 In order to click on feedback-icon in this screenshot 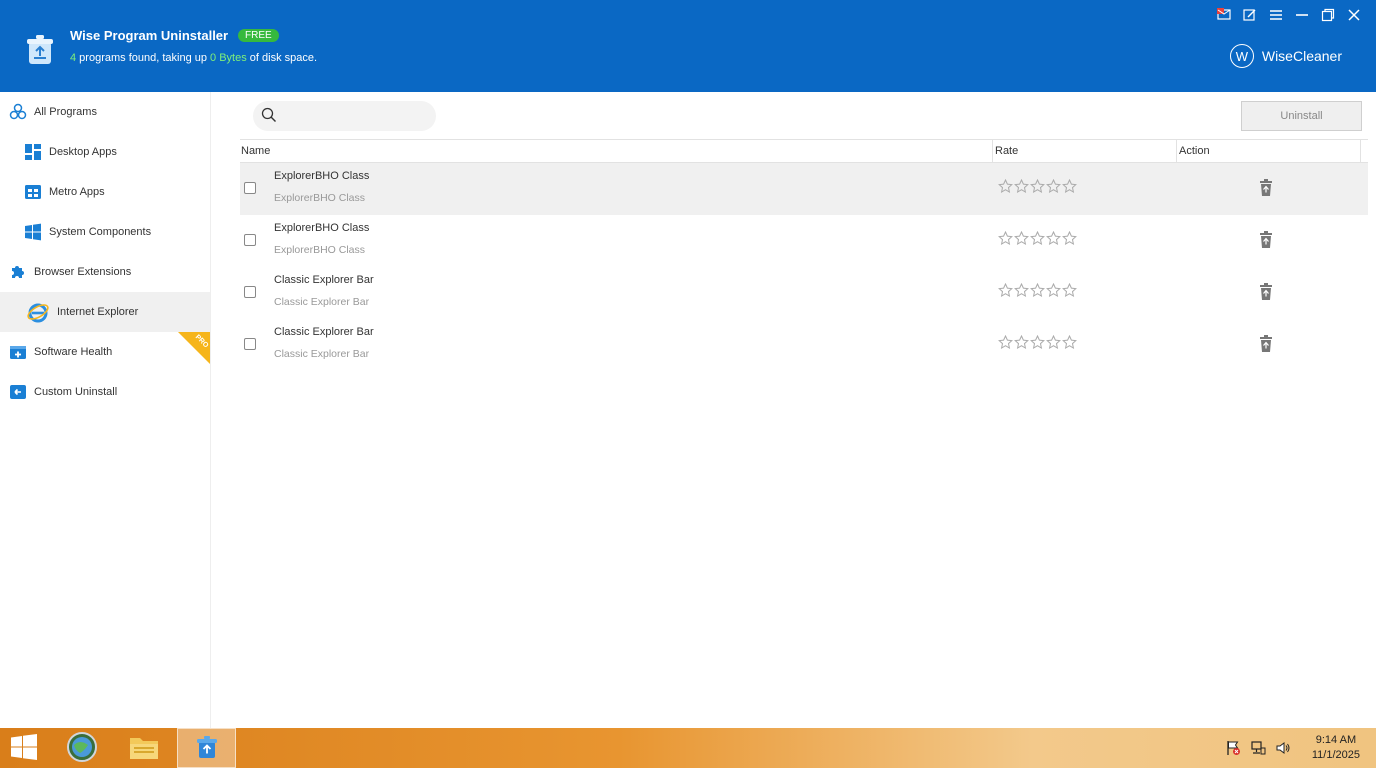, I will do `click(1224, 15)`.